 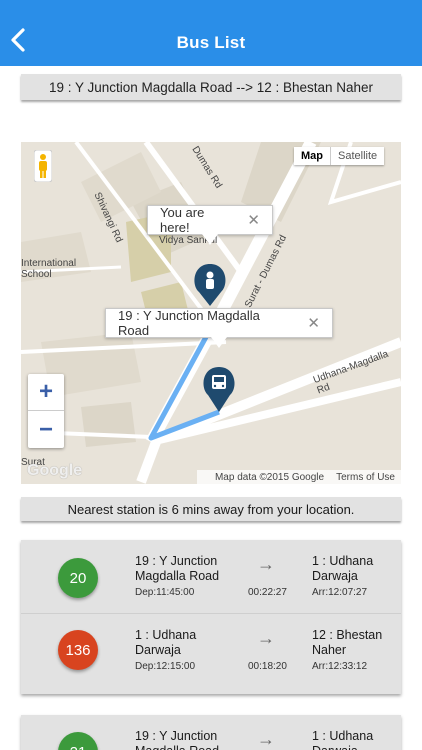 What do you see at coordinates (166, 642) in the screenshot?
I see `from-station: 1 : Udhana Darwaja` at bounding box center [166, 642].